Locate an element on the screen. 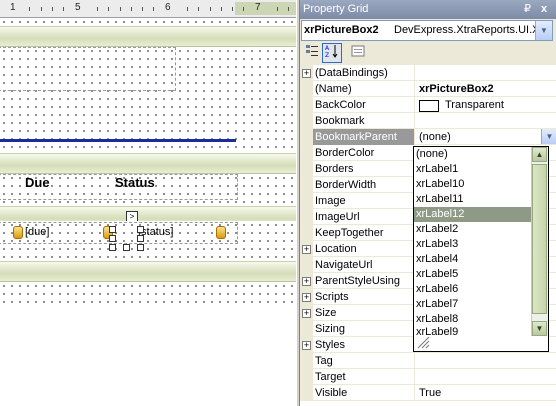 This screenshot has width=556, height=406. column-header-due: Due is located at coordinates (37, 182).